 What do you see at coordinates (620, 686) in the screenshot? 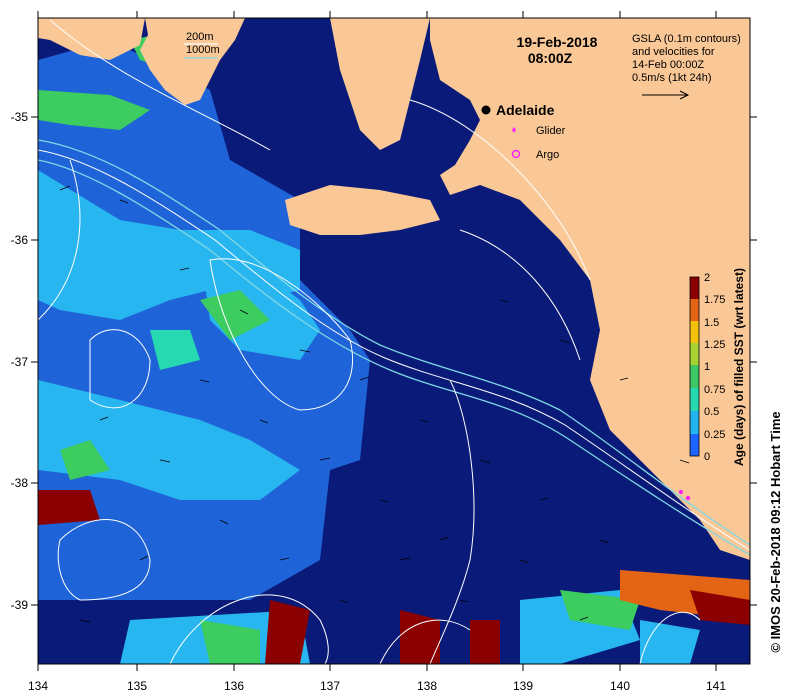
I see `x-tick-label: 140` at bounding box center [620, 686].